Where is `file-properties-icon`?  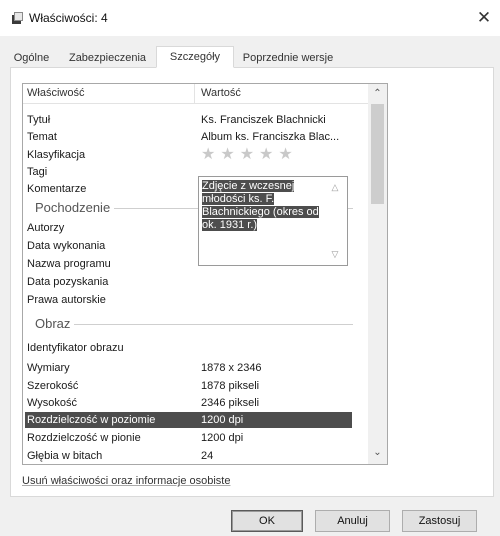
file-properties-icon is located at coordinates (17, 18).